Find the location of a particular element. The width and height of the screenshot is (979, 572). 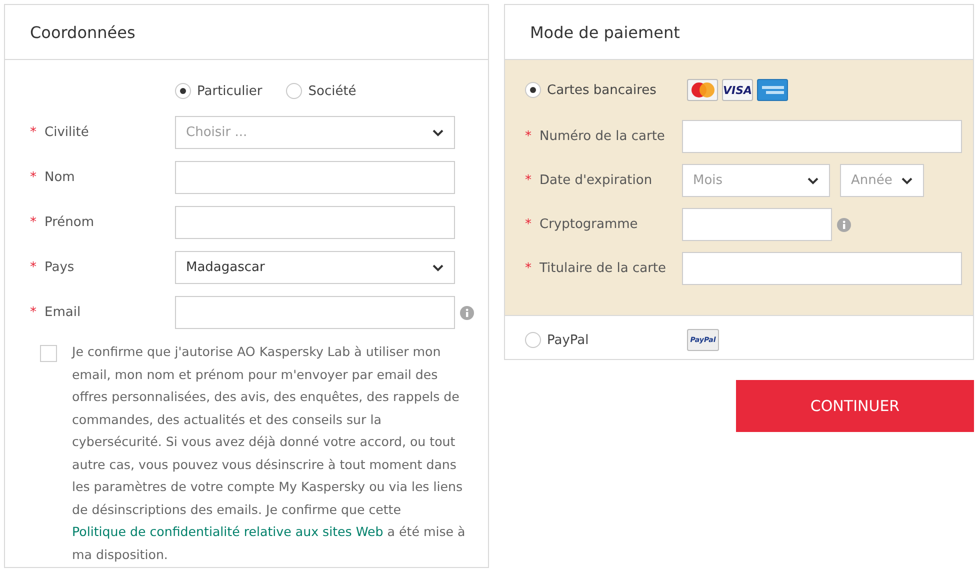

continue-button: CONTINUER is located at coordinates (855, 406).